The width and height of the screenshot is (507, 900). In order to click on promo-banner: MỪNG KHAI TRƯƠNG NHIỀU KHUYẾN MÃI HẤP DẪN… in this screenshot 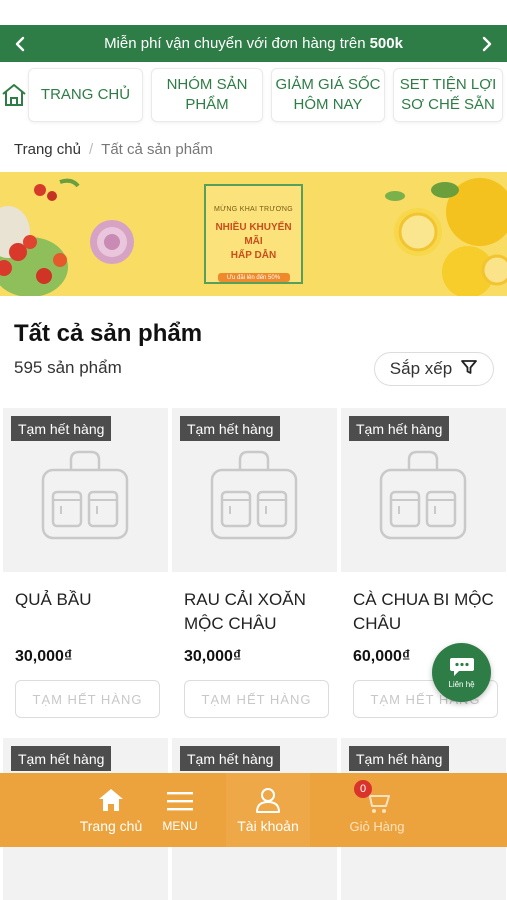, I will do `click(253, 234)`.